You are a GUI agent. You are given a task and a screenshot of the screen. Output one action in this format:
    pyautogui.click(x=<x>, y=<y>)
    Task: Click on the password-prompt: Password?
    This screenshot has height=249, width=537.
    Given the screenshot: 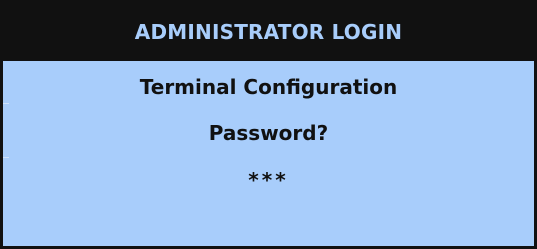 What is the action you would take?
    pyautogui.click(x=268, y=133)
    